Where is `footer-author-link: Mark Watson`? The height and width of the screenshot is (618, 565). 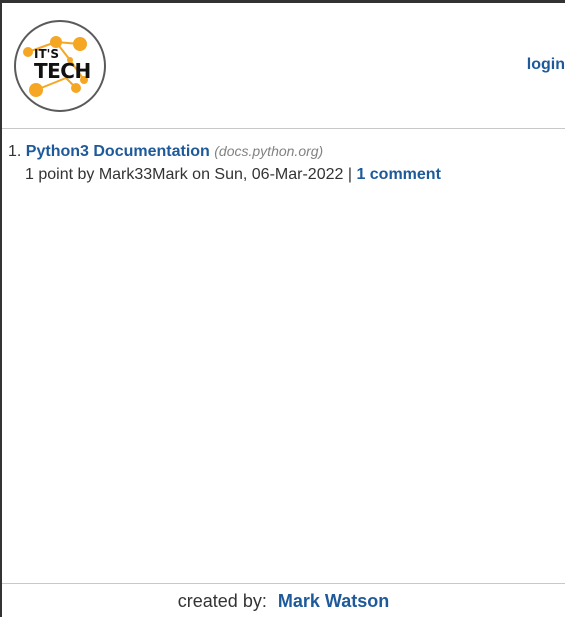 footer-author-link: Mark Watson is located at coordinates (333, 601).